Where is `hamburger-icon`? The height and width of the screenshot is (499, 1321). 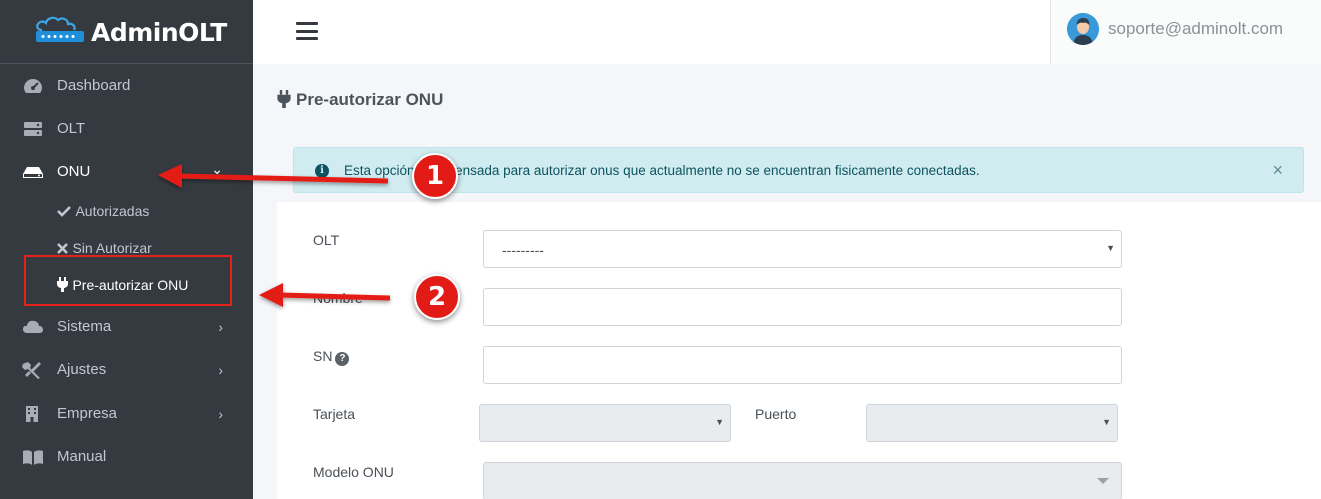
hamburger-icon is located at coordinates (307, 31).